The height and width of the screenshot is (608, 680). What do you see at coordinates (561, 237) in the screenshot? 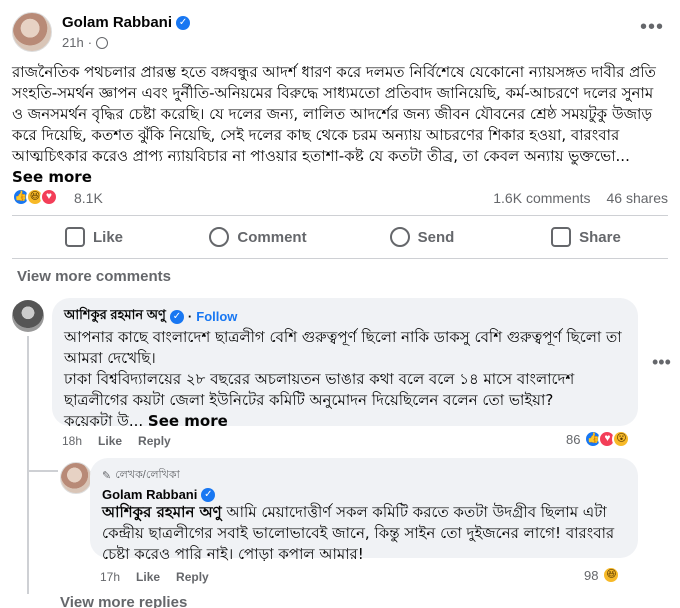
I see `share-arrow-icon` at bounding box center [561, 237].